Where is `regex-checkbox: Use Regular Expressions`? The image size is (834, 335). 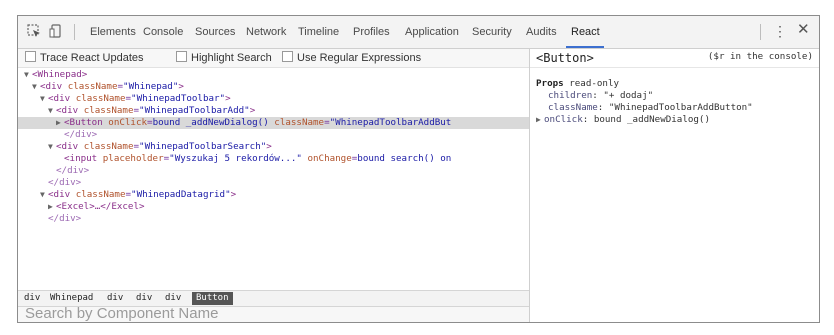
regex-checkbox: Use Regular Expressions is located at coordinates (351, 58).